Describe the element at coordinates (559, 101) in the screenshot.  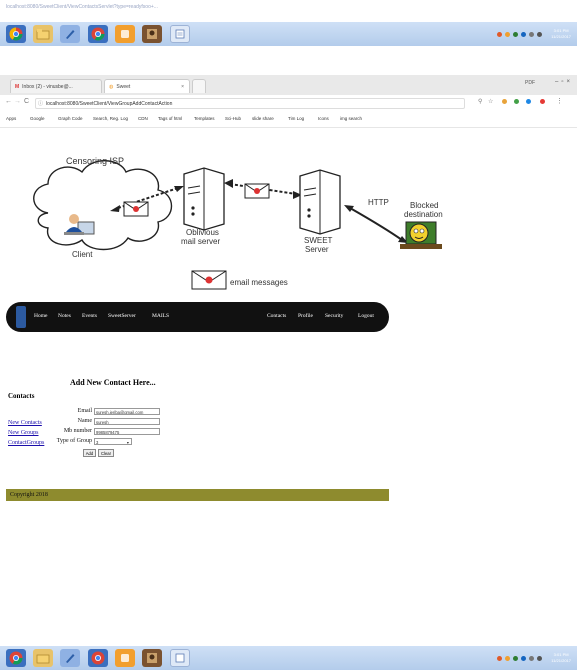
I see `menu-icon: ⋮` at that location.